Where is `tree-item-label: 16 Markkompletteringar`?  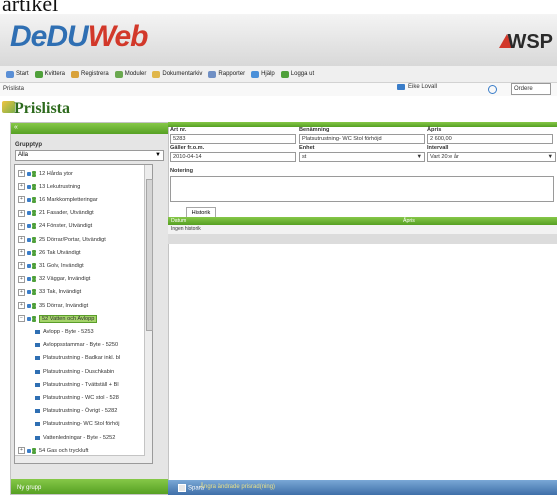 tree-item-label: 16 Markkompletteringar is located at coordinates (68, 199).